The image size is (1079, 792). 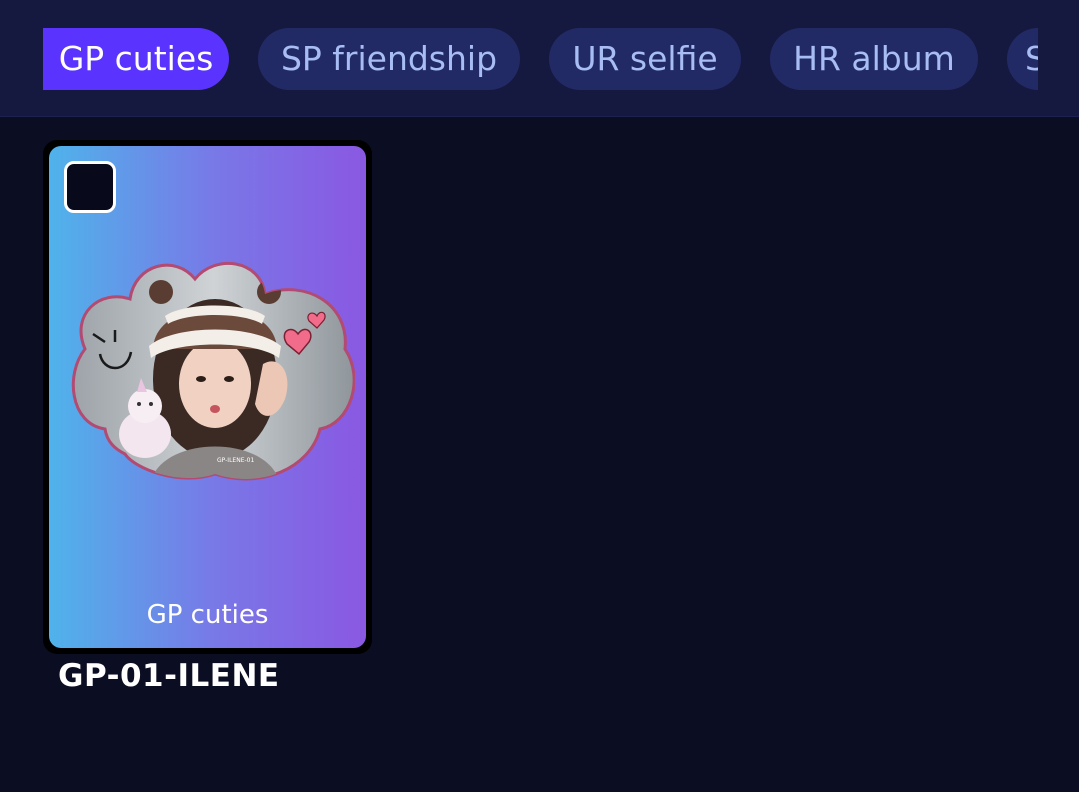 What do you see at coordinates (389, 59) in the screenshot?
I see `tab-sp-friendship: SP friendship` at bounding box center [389, 59].